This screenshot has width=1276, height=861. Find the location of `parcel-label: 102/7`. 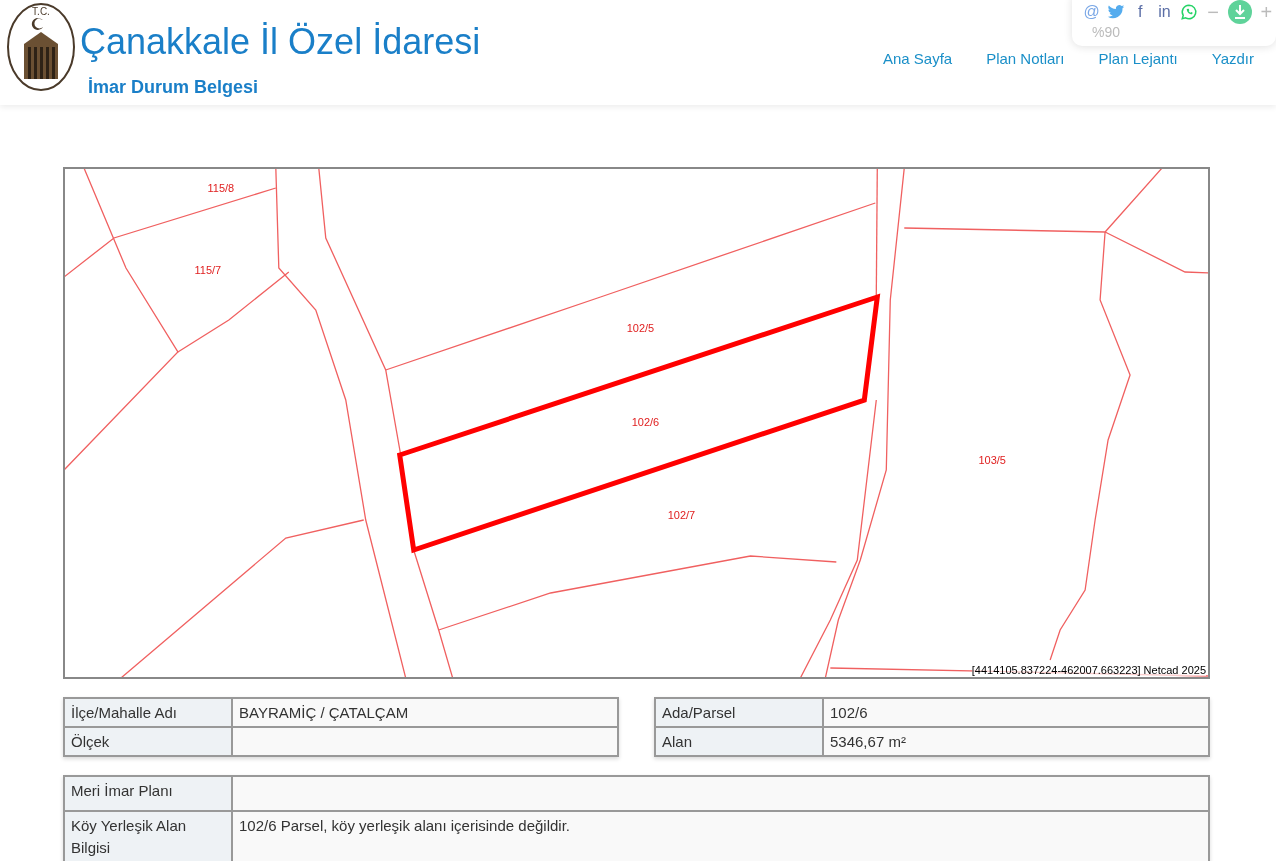

parcel-label: 102/7 is located at coordinates (681, 515).